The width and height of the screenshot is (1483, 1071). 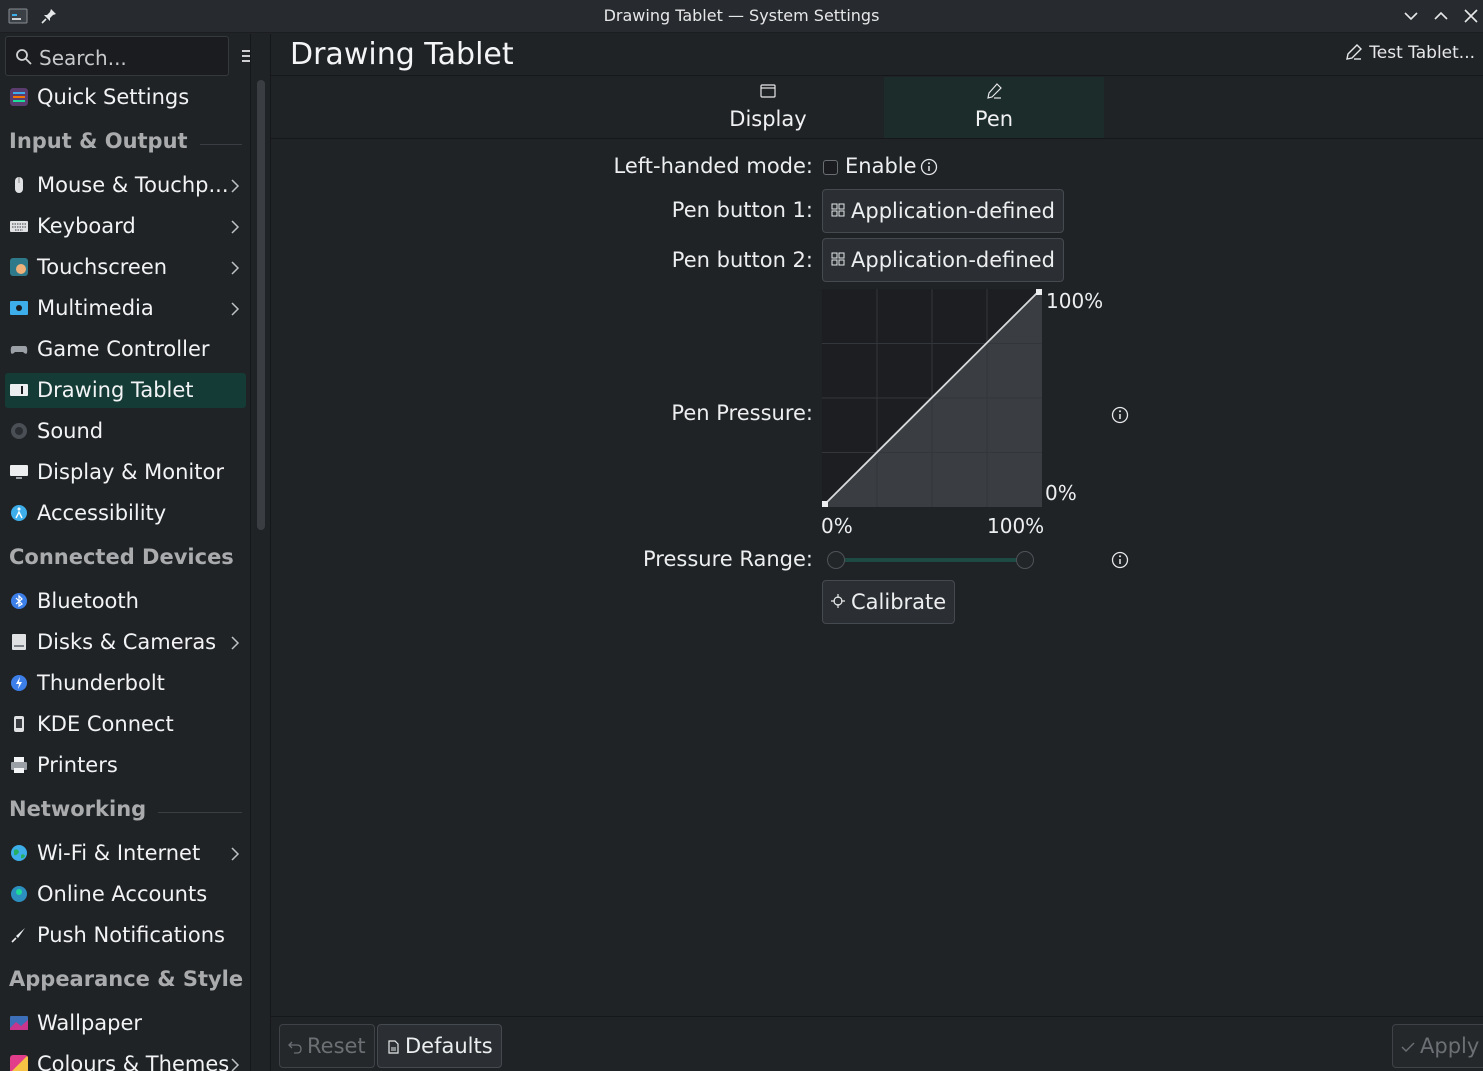 I want to click on tablet-icon, so click(x=19, y=390).